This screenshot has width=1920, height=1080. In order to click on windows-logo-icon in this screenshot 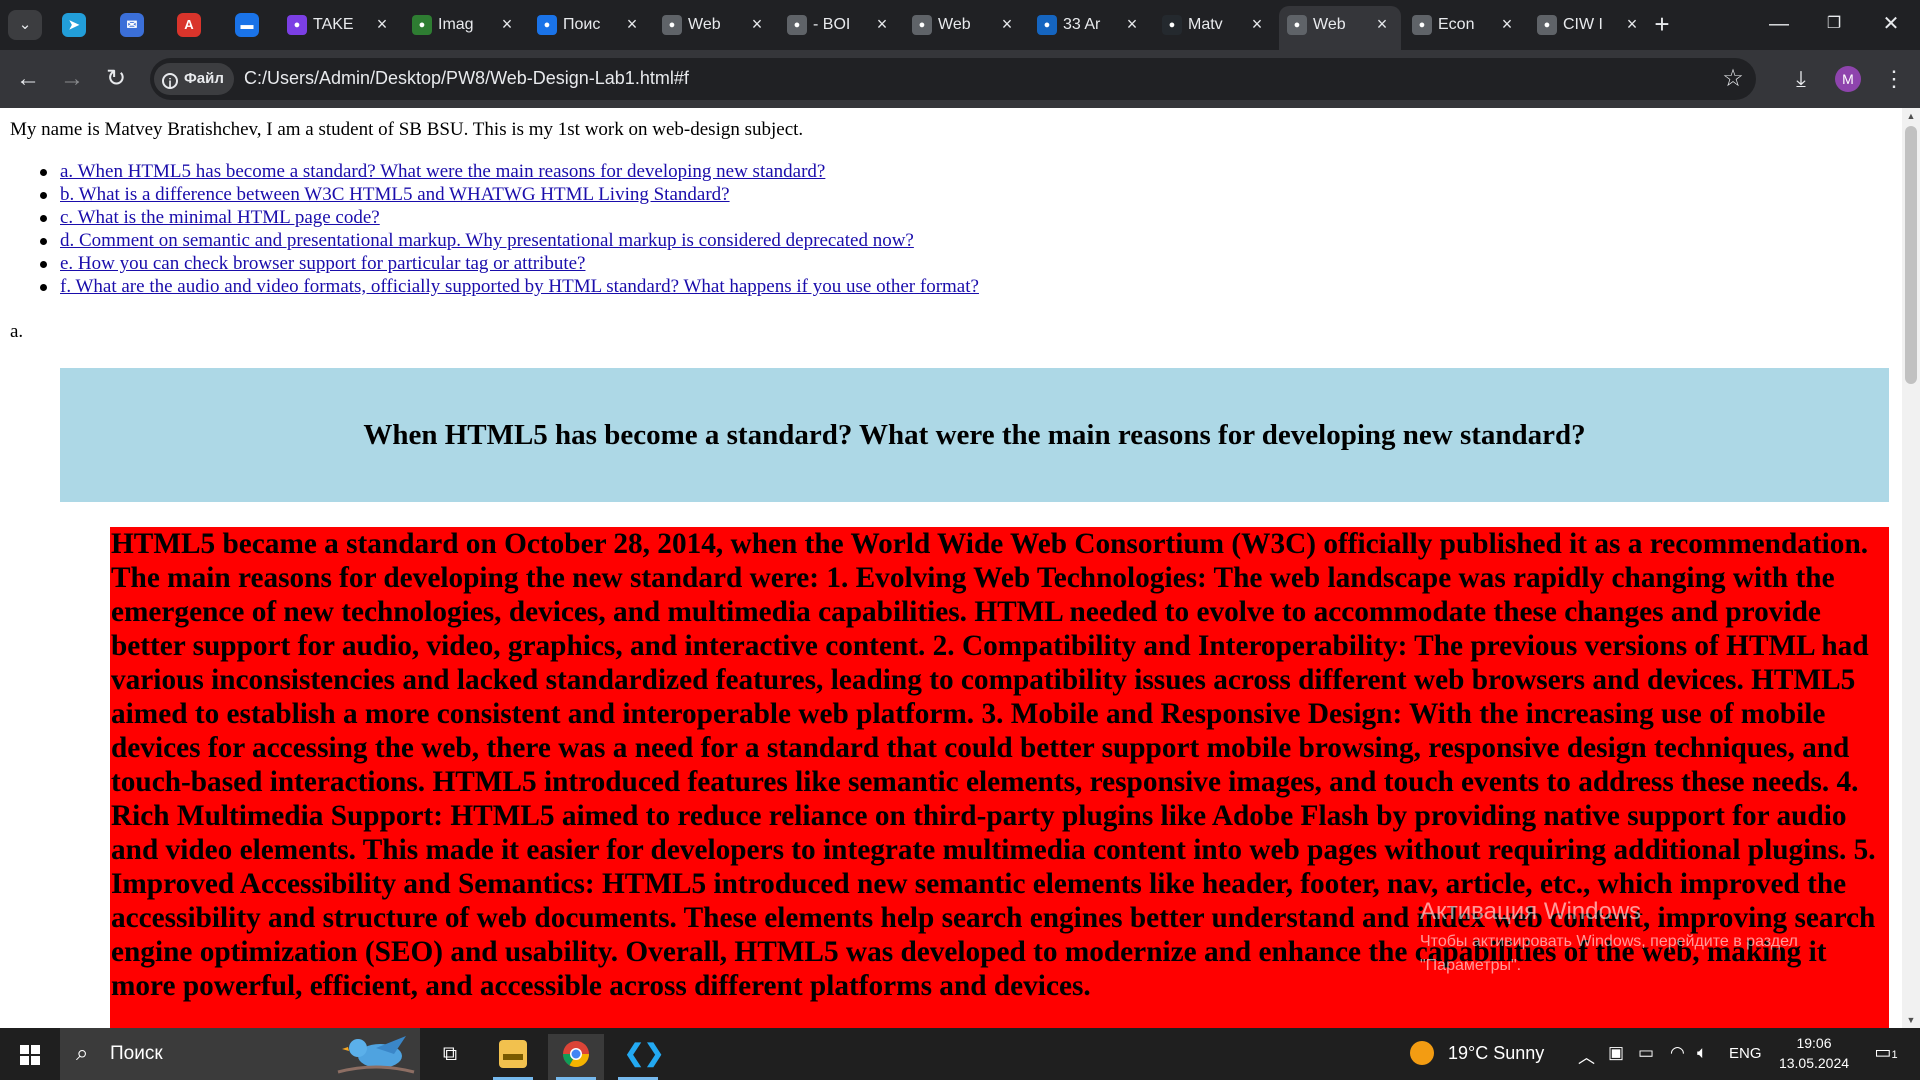, I will do `click(30, 1055)`.